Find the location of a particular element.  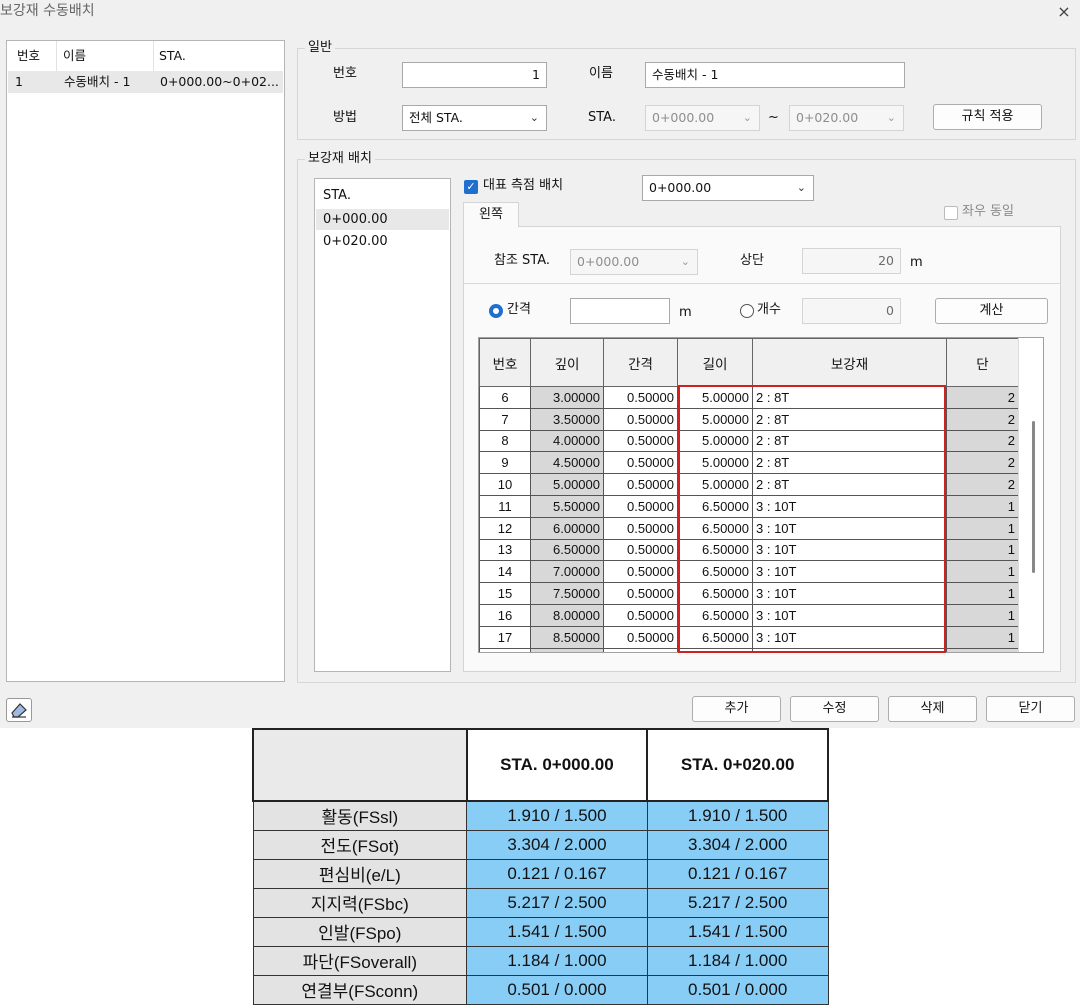

ref-sta-select: 0+000.00 ⌄ is located at coordinates (634, 262).